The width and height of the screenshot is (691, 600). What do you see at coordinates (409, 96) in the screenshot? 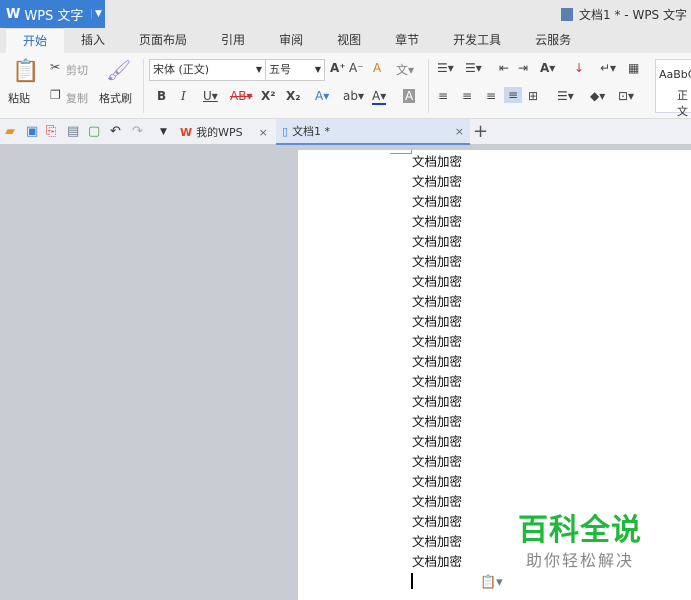
I see `char-shading-icon: A` at bounding box center [409, 96].